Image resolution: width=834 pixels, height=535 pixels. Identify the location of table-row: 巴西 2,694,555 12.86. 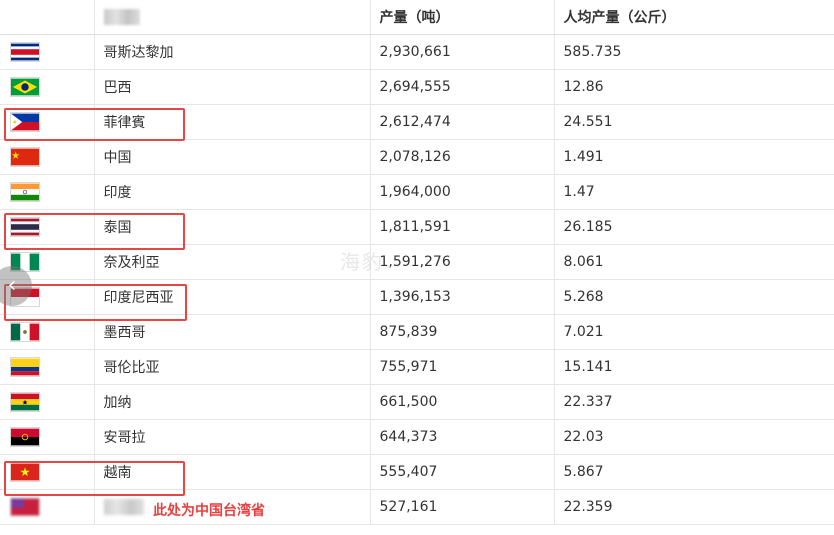
(417, 87).